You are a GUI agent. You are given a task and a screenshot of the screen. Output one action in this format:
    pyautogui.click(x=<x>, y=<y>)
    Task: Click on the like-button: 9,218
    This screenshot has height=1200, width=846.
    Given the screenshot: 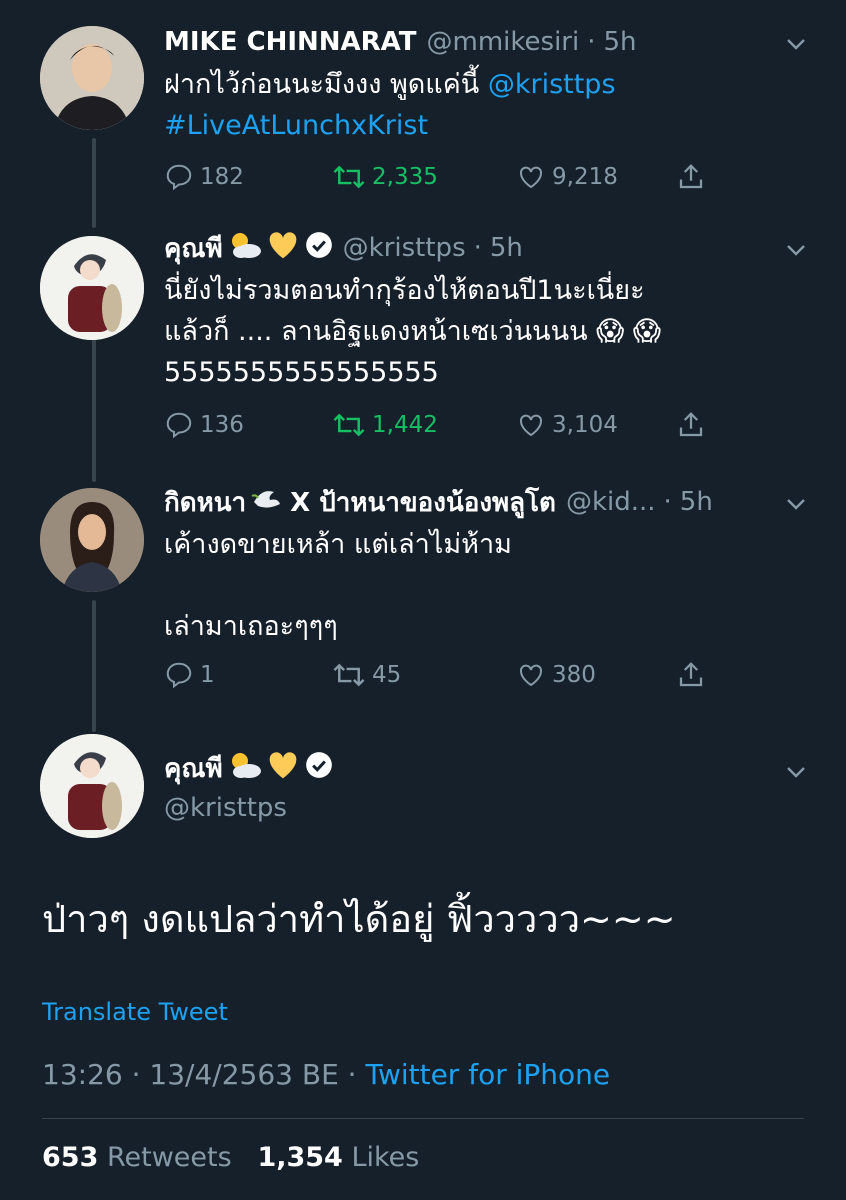 What is the action you would take?
    pyautogui.click(x=596, y=177)
    